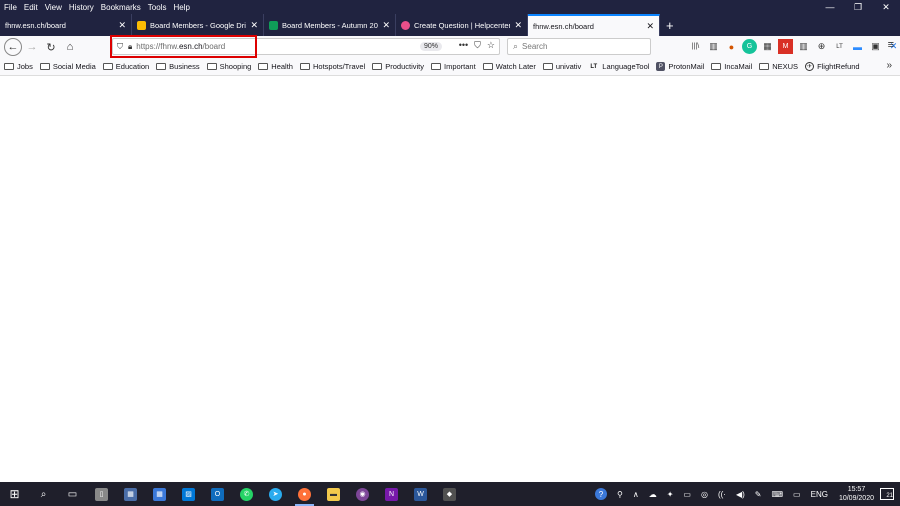  What do you see at coordinates (121, 7) in the screenshot?
I see `menu-bookmarks: Bookmarks` at bounding box center [121, 7].